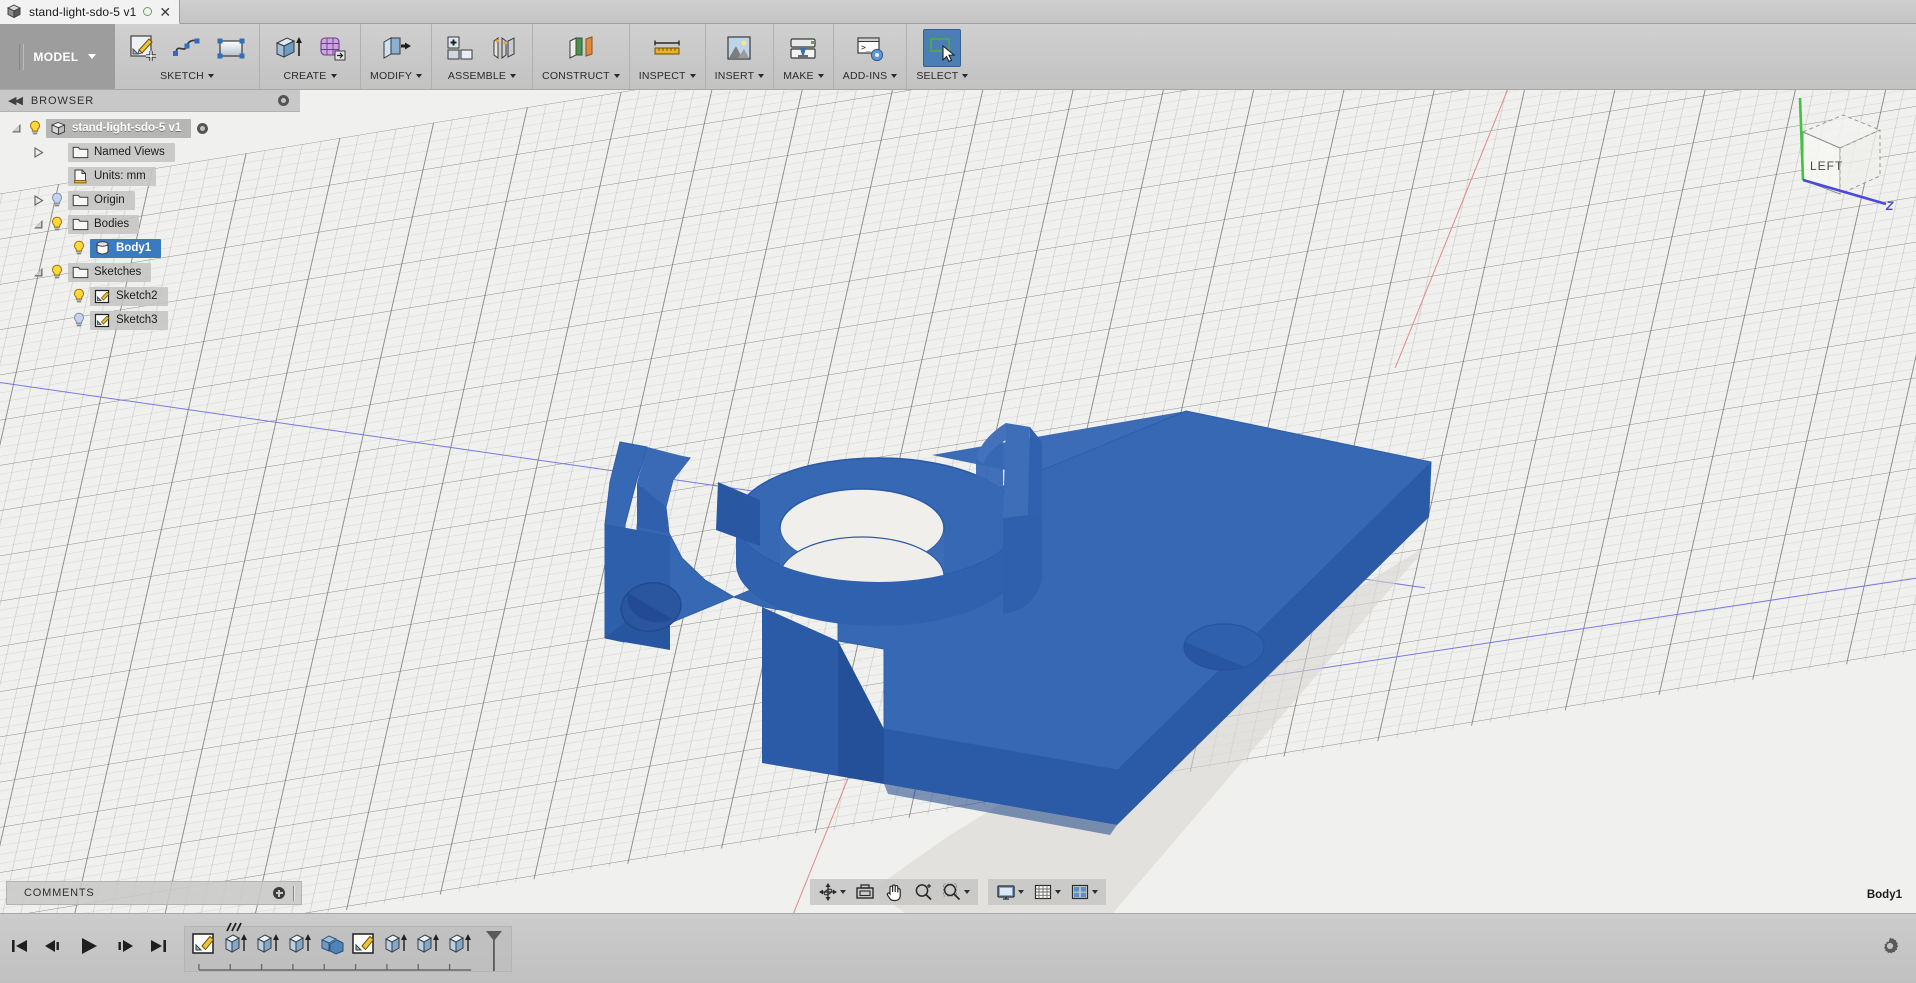  I want to click on comments-panel: COMMENTS, so click(154, 893).